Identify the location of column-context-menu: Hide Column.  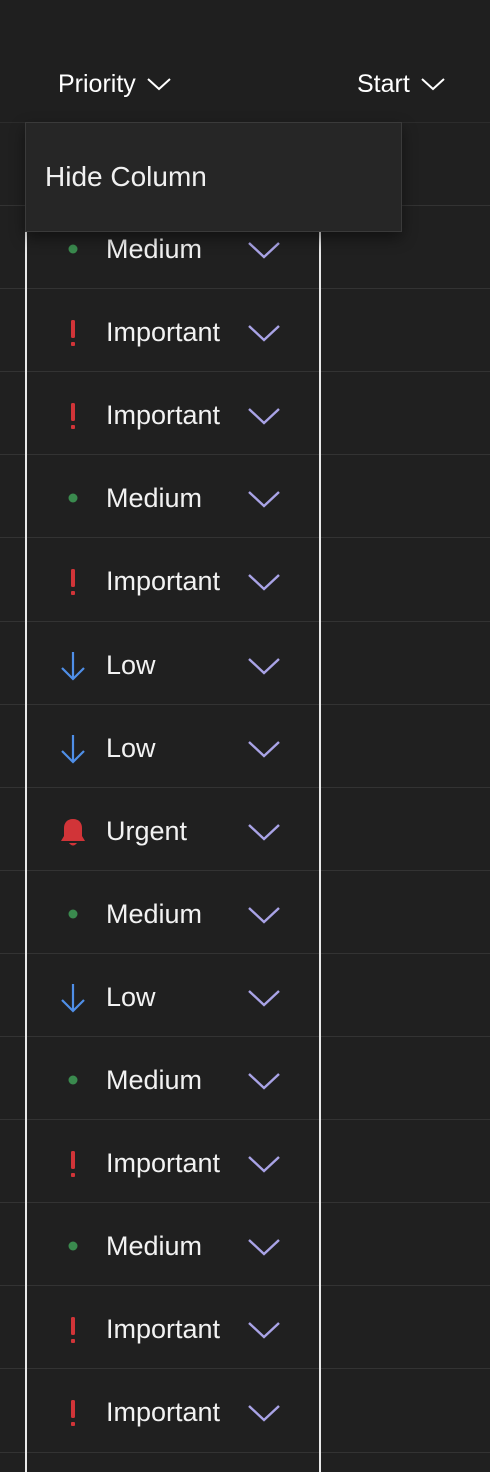
(213, 177).